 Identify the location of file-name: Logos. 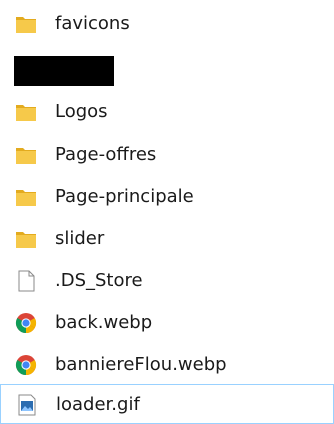
(81, 111).